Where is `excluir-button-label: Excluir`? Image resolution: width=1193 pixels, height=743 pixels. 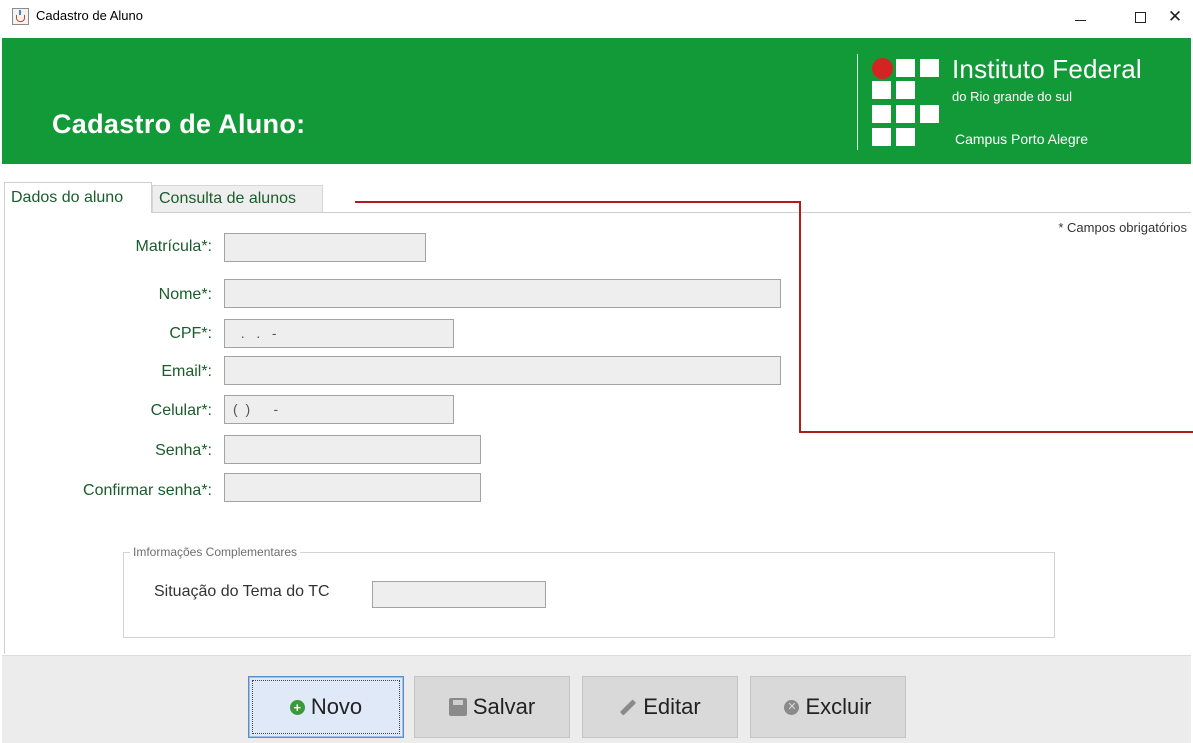 excluir-button-label: Excluir is located at coordinates (838, 706).